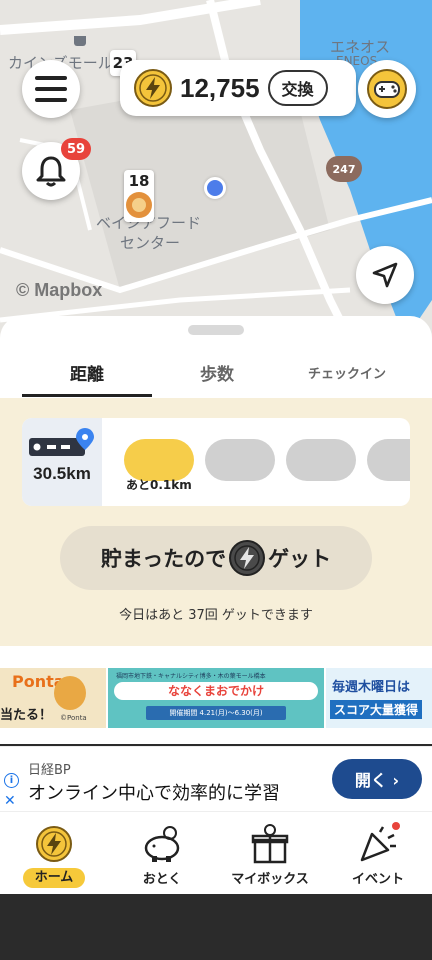 This screenshot has width=432, height=960. What do you see at coordinates (220, 87) in the screenshot?
I see `coin-value: 12,755` at bounding box center [220, 87].